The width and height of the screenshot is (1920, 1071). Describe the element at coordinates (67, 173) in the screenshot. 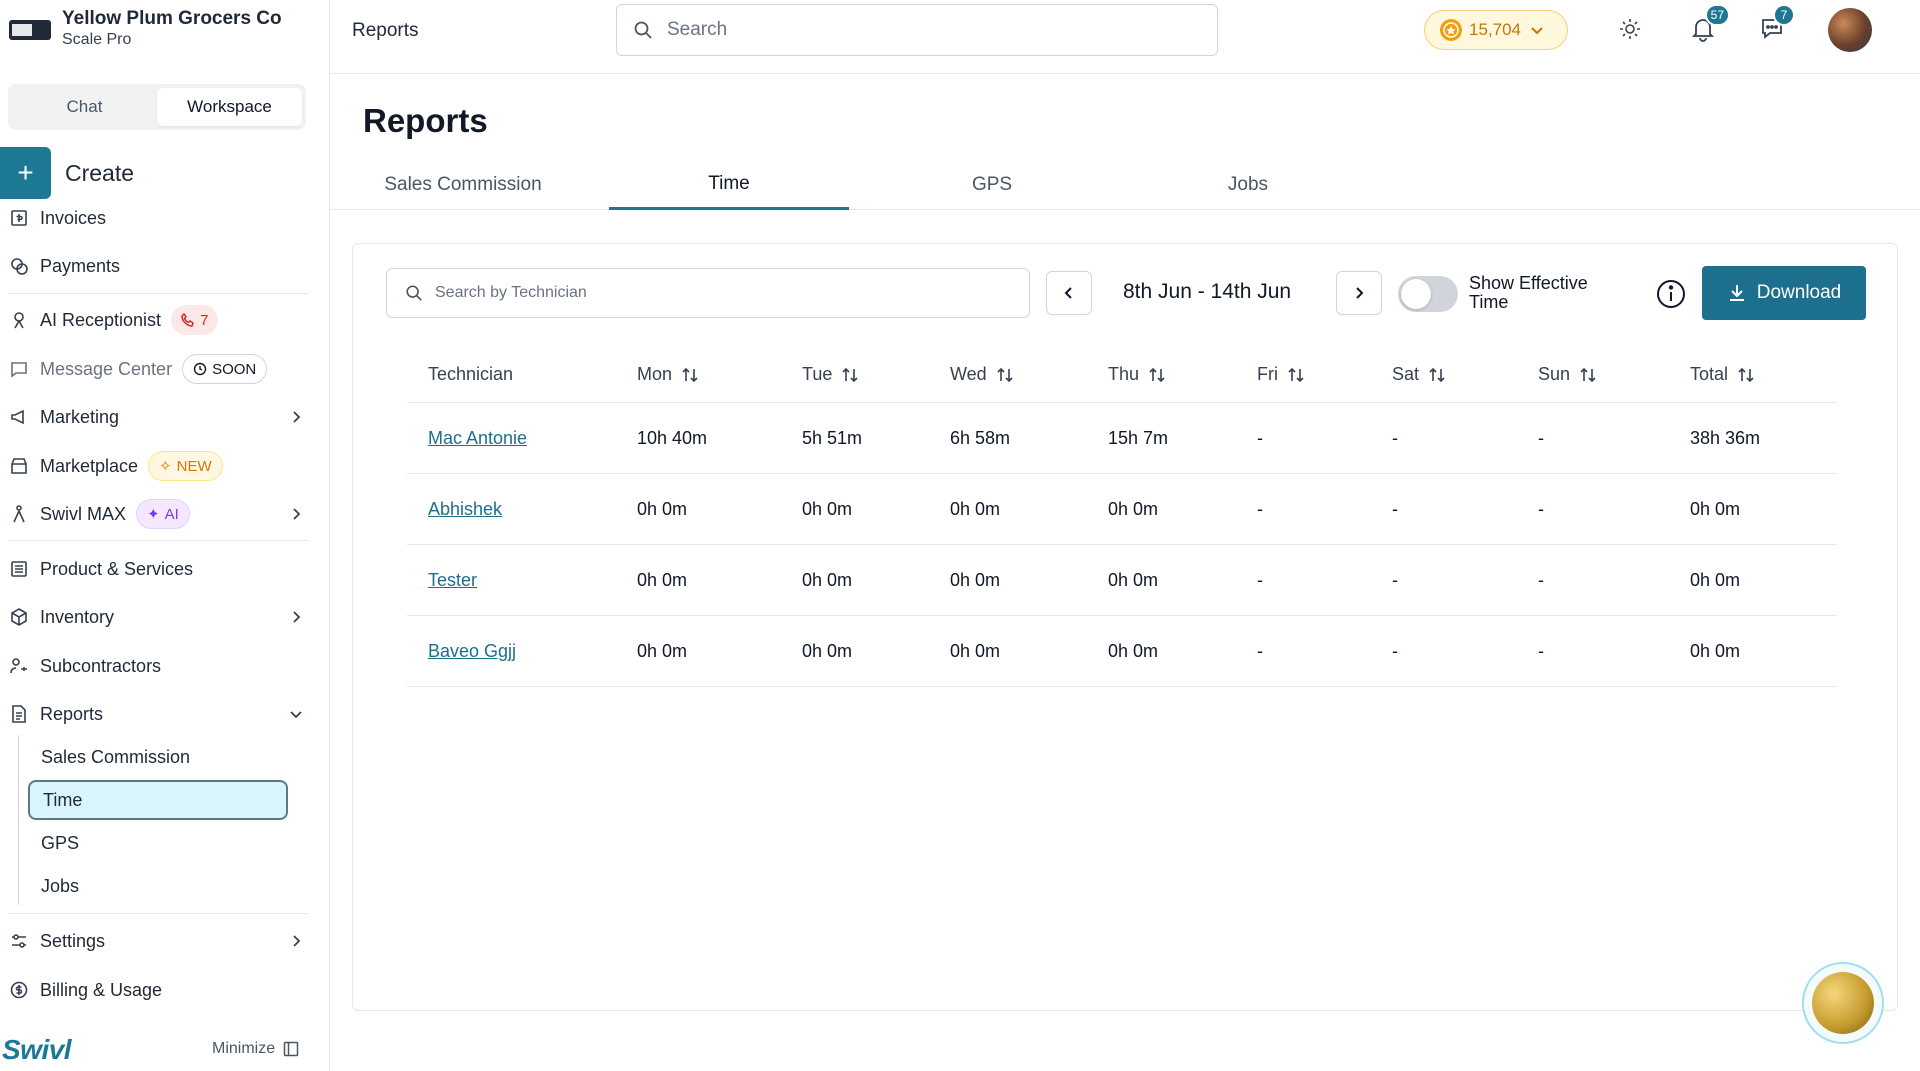

I see `create-button: + Create` at that location.